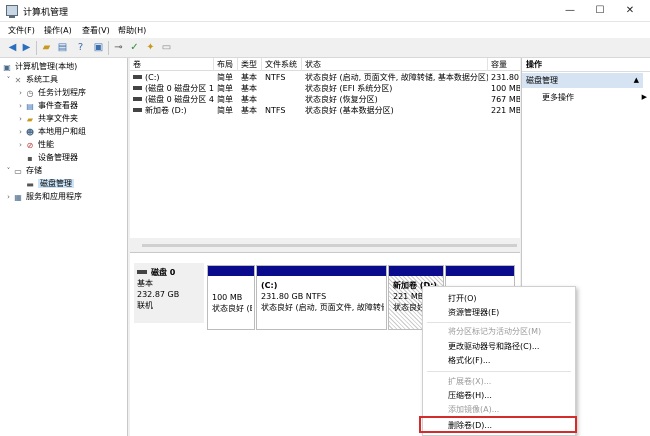 The width and height of the screenshot is (650, 436). What do you see at coordinates (166, 47) in the screenshot?
I see `export-icon: ▭` at bounding box center [166, 47].